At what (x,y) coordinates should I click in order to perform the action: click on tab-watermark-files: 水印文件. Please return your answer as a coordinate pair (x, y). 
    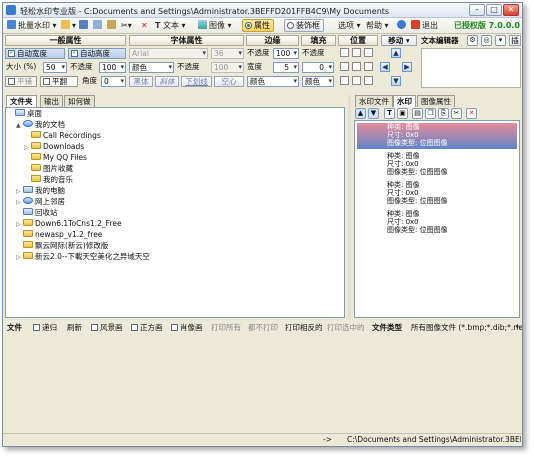
    Looking at the image, I should click on (374, 101).